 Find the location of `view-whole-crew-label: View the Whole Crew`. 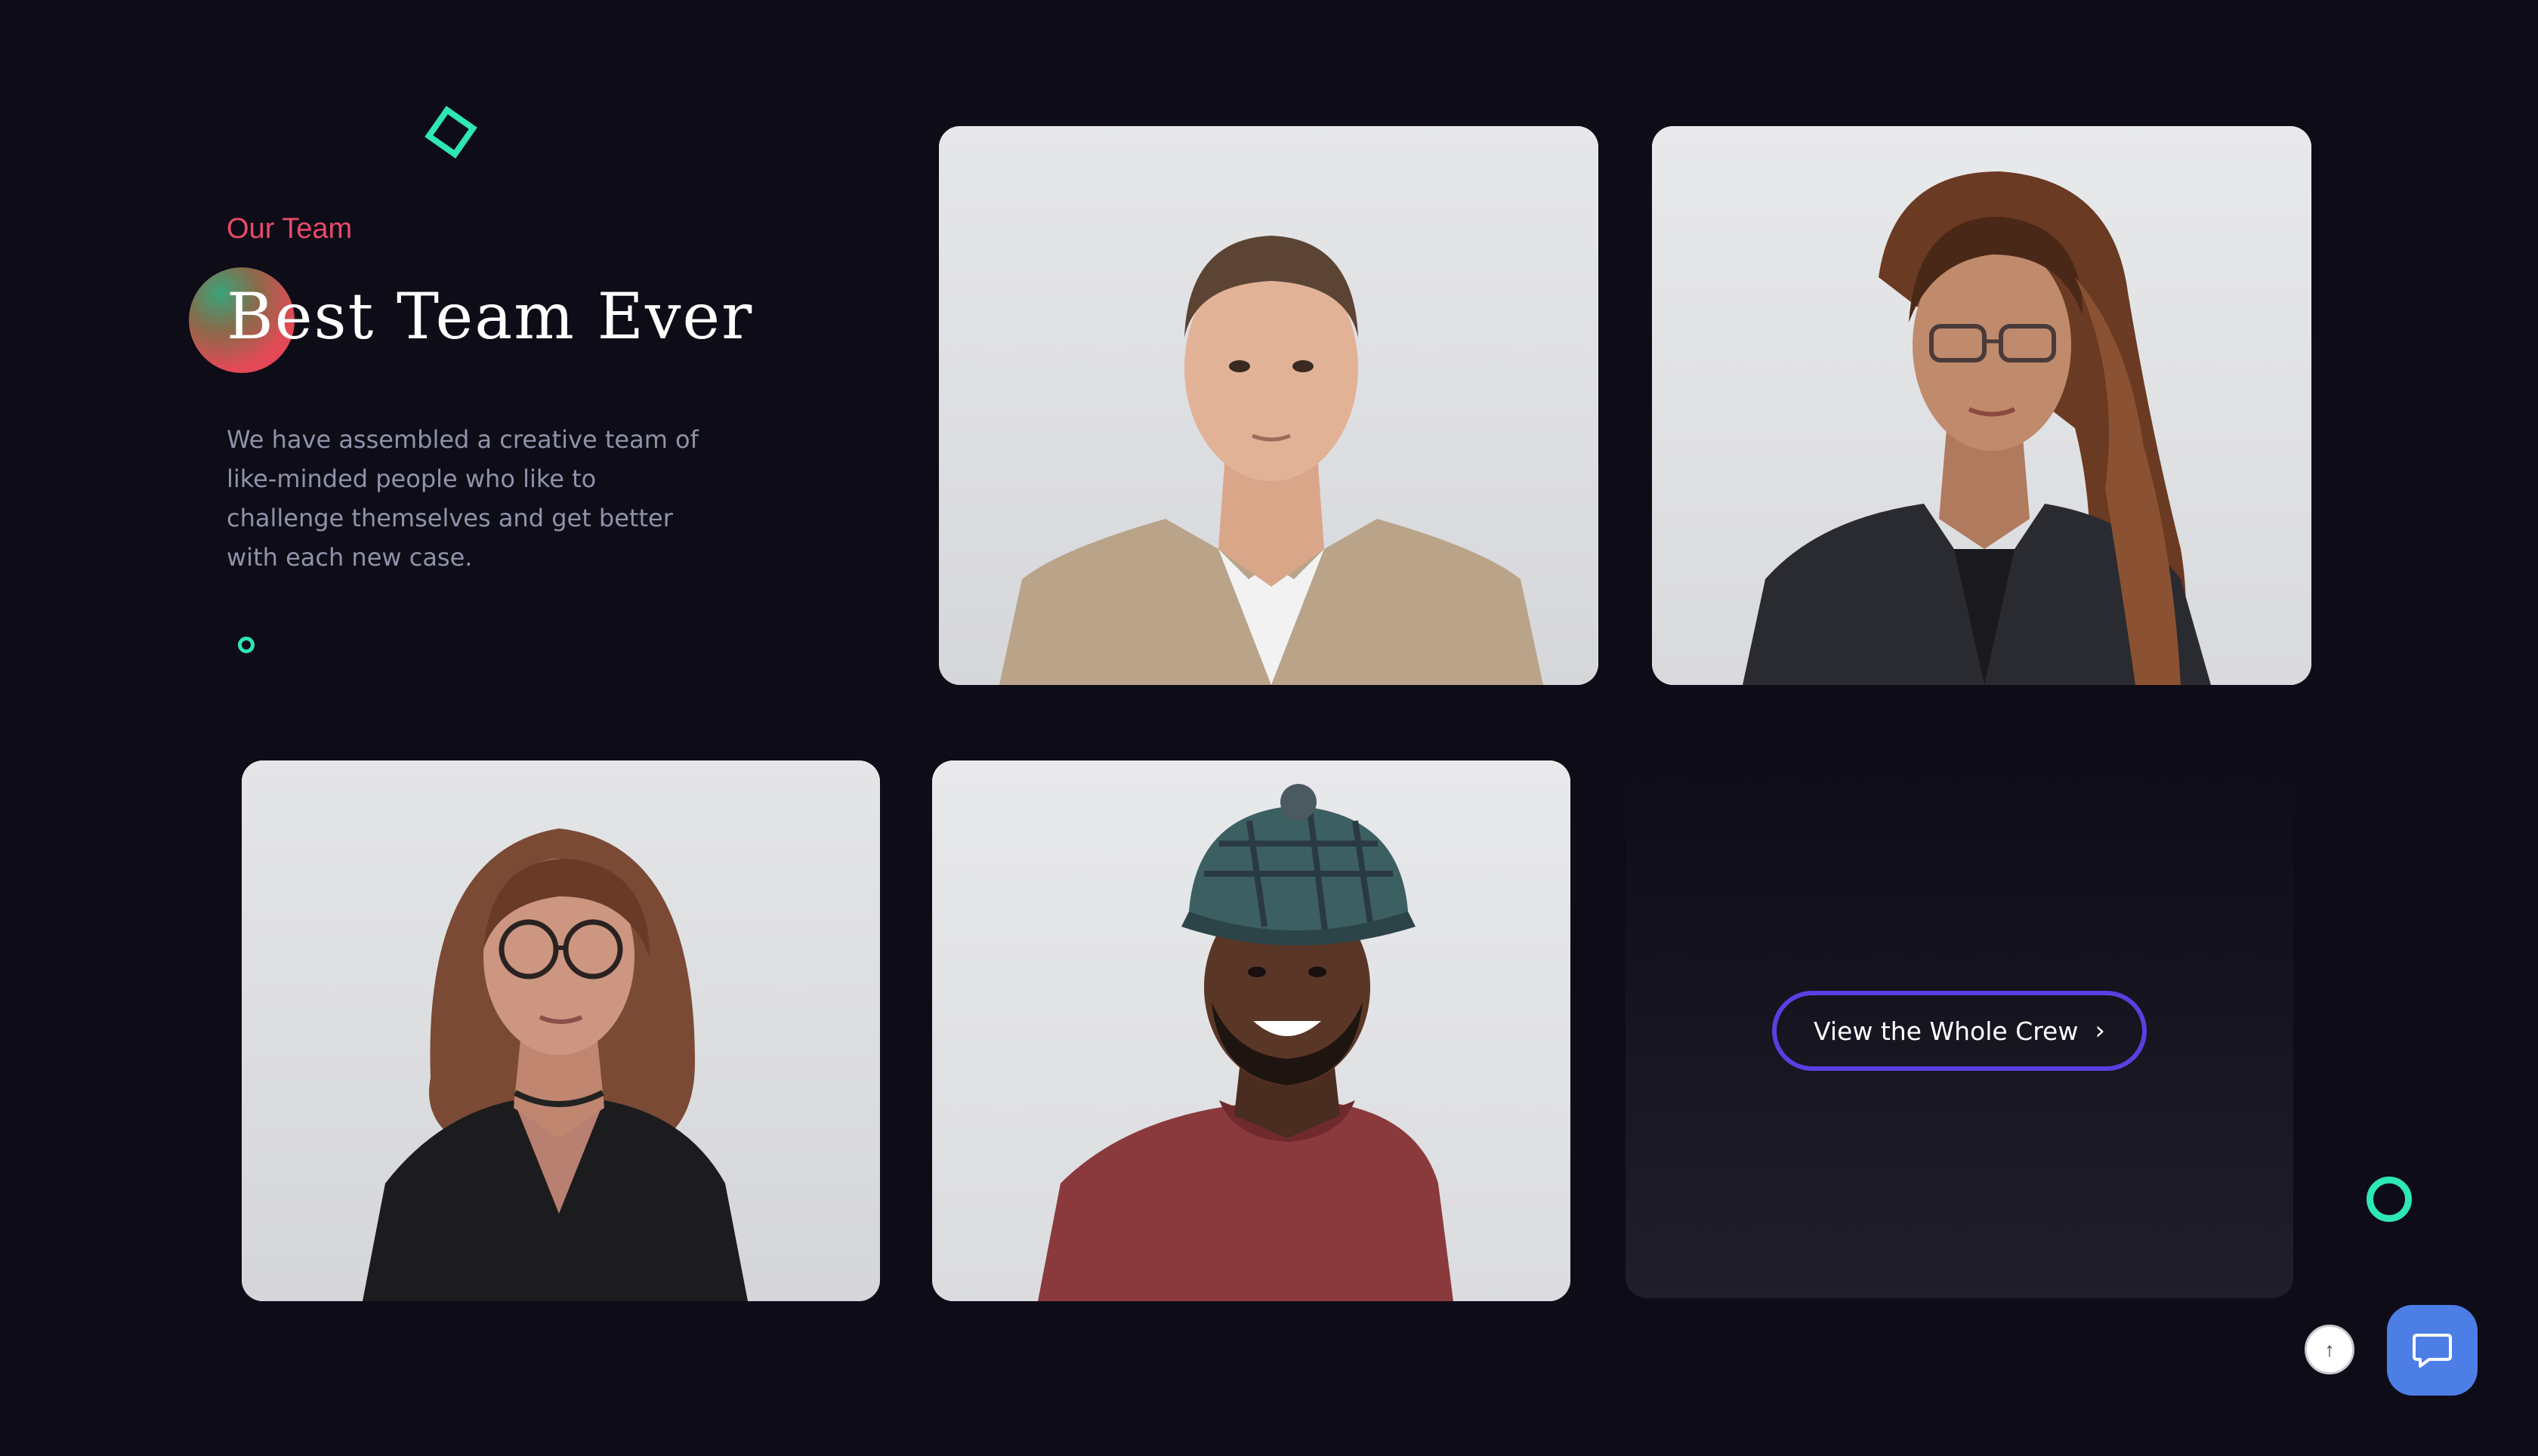

view-whole-crew-label: View the Whole Crew is located at coordinates (1946, 1031).